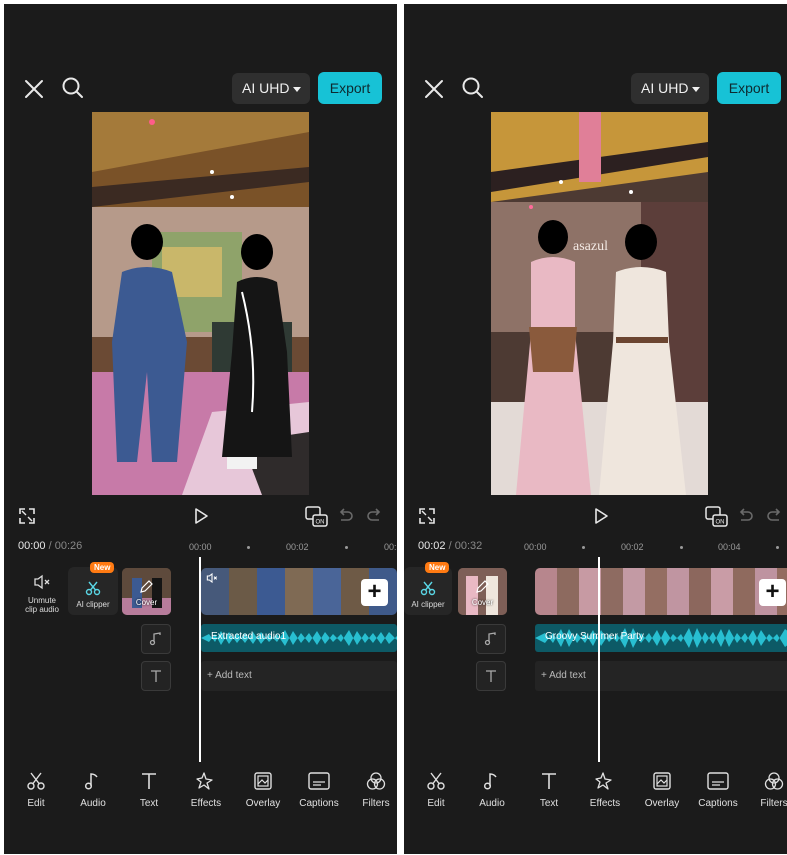 The width and height of the screenshot is (787, 855). I want to click on onoff-label: ON, so click(320, 523).